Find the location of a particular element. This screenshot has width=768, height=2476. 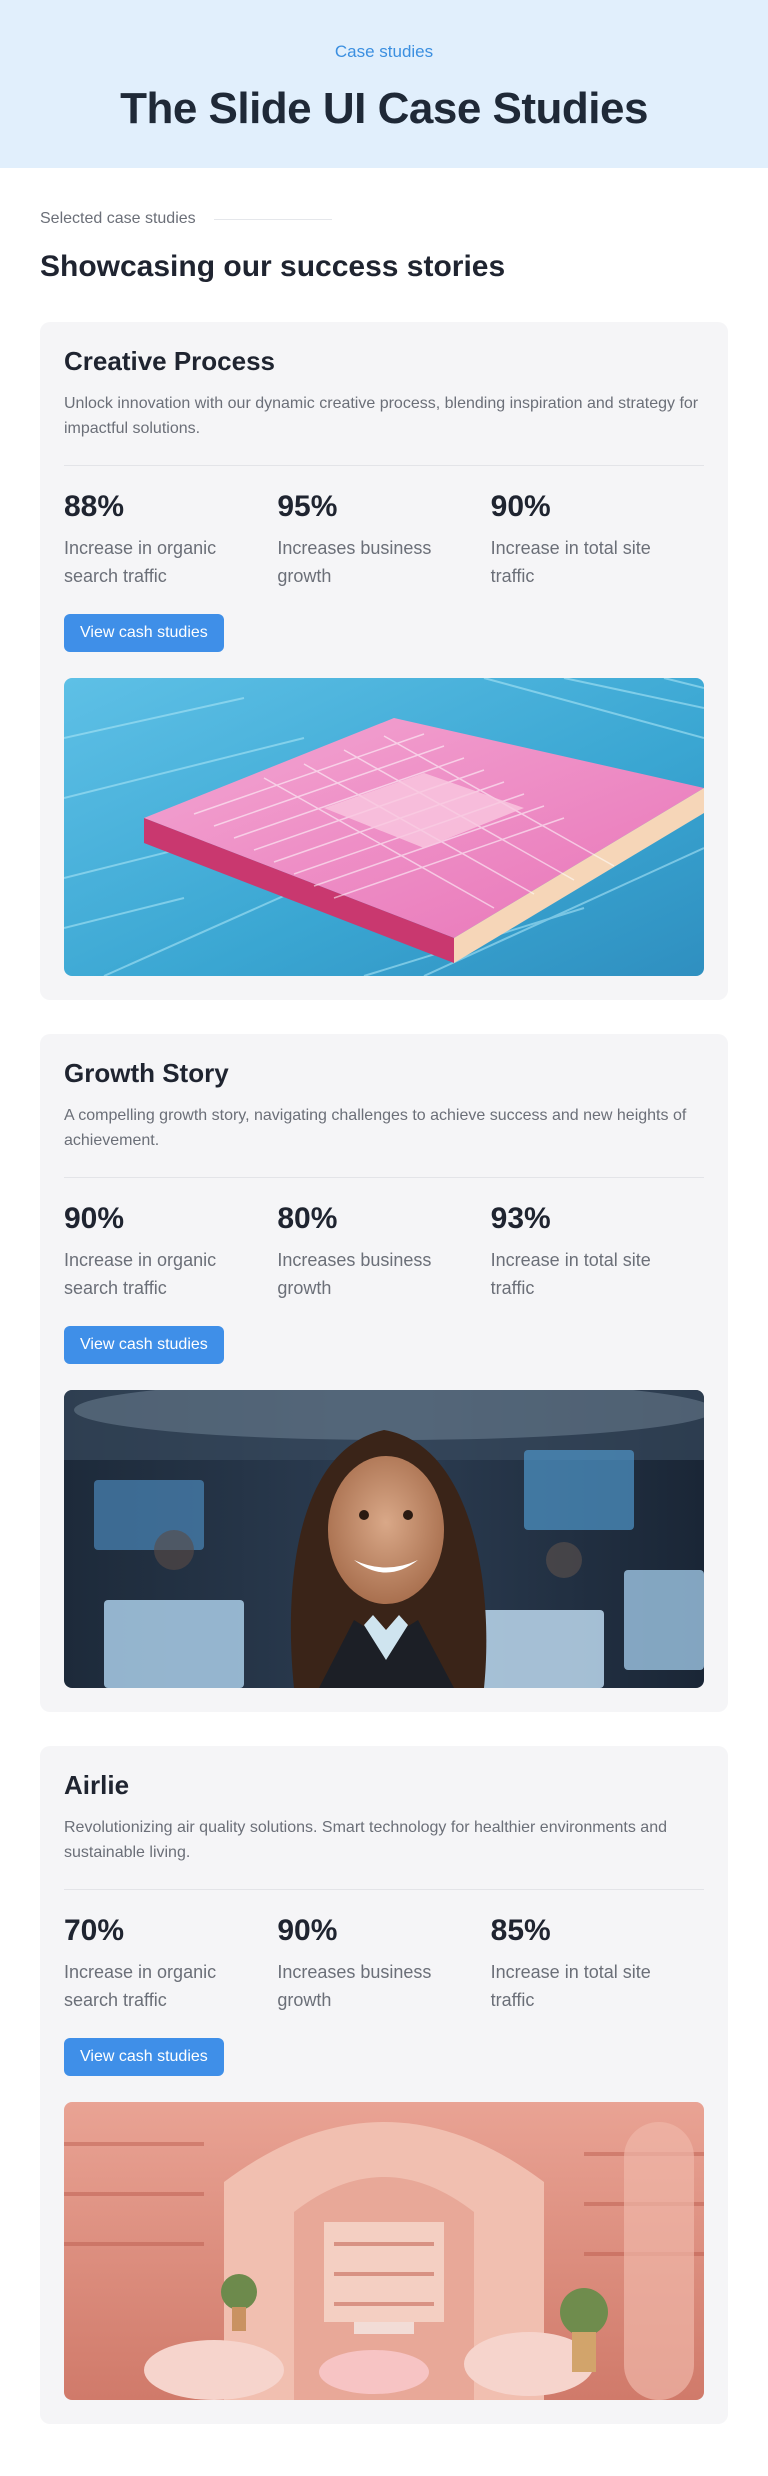

stat-item: 70% Increase in organic search traffic is located at coordinates (170, 1964).